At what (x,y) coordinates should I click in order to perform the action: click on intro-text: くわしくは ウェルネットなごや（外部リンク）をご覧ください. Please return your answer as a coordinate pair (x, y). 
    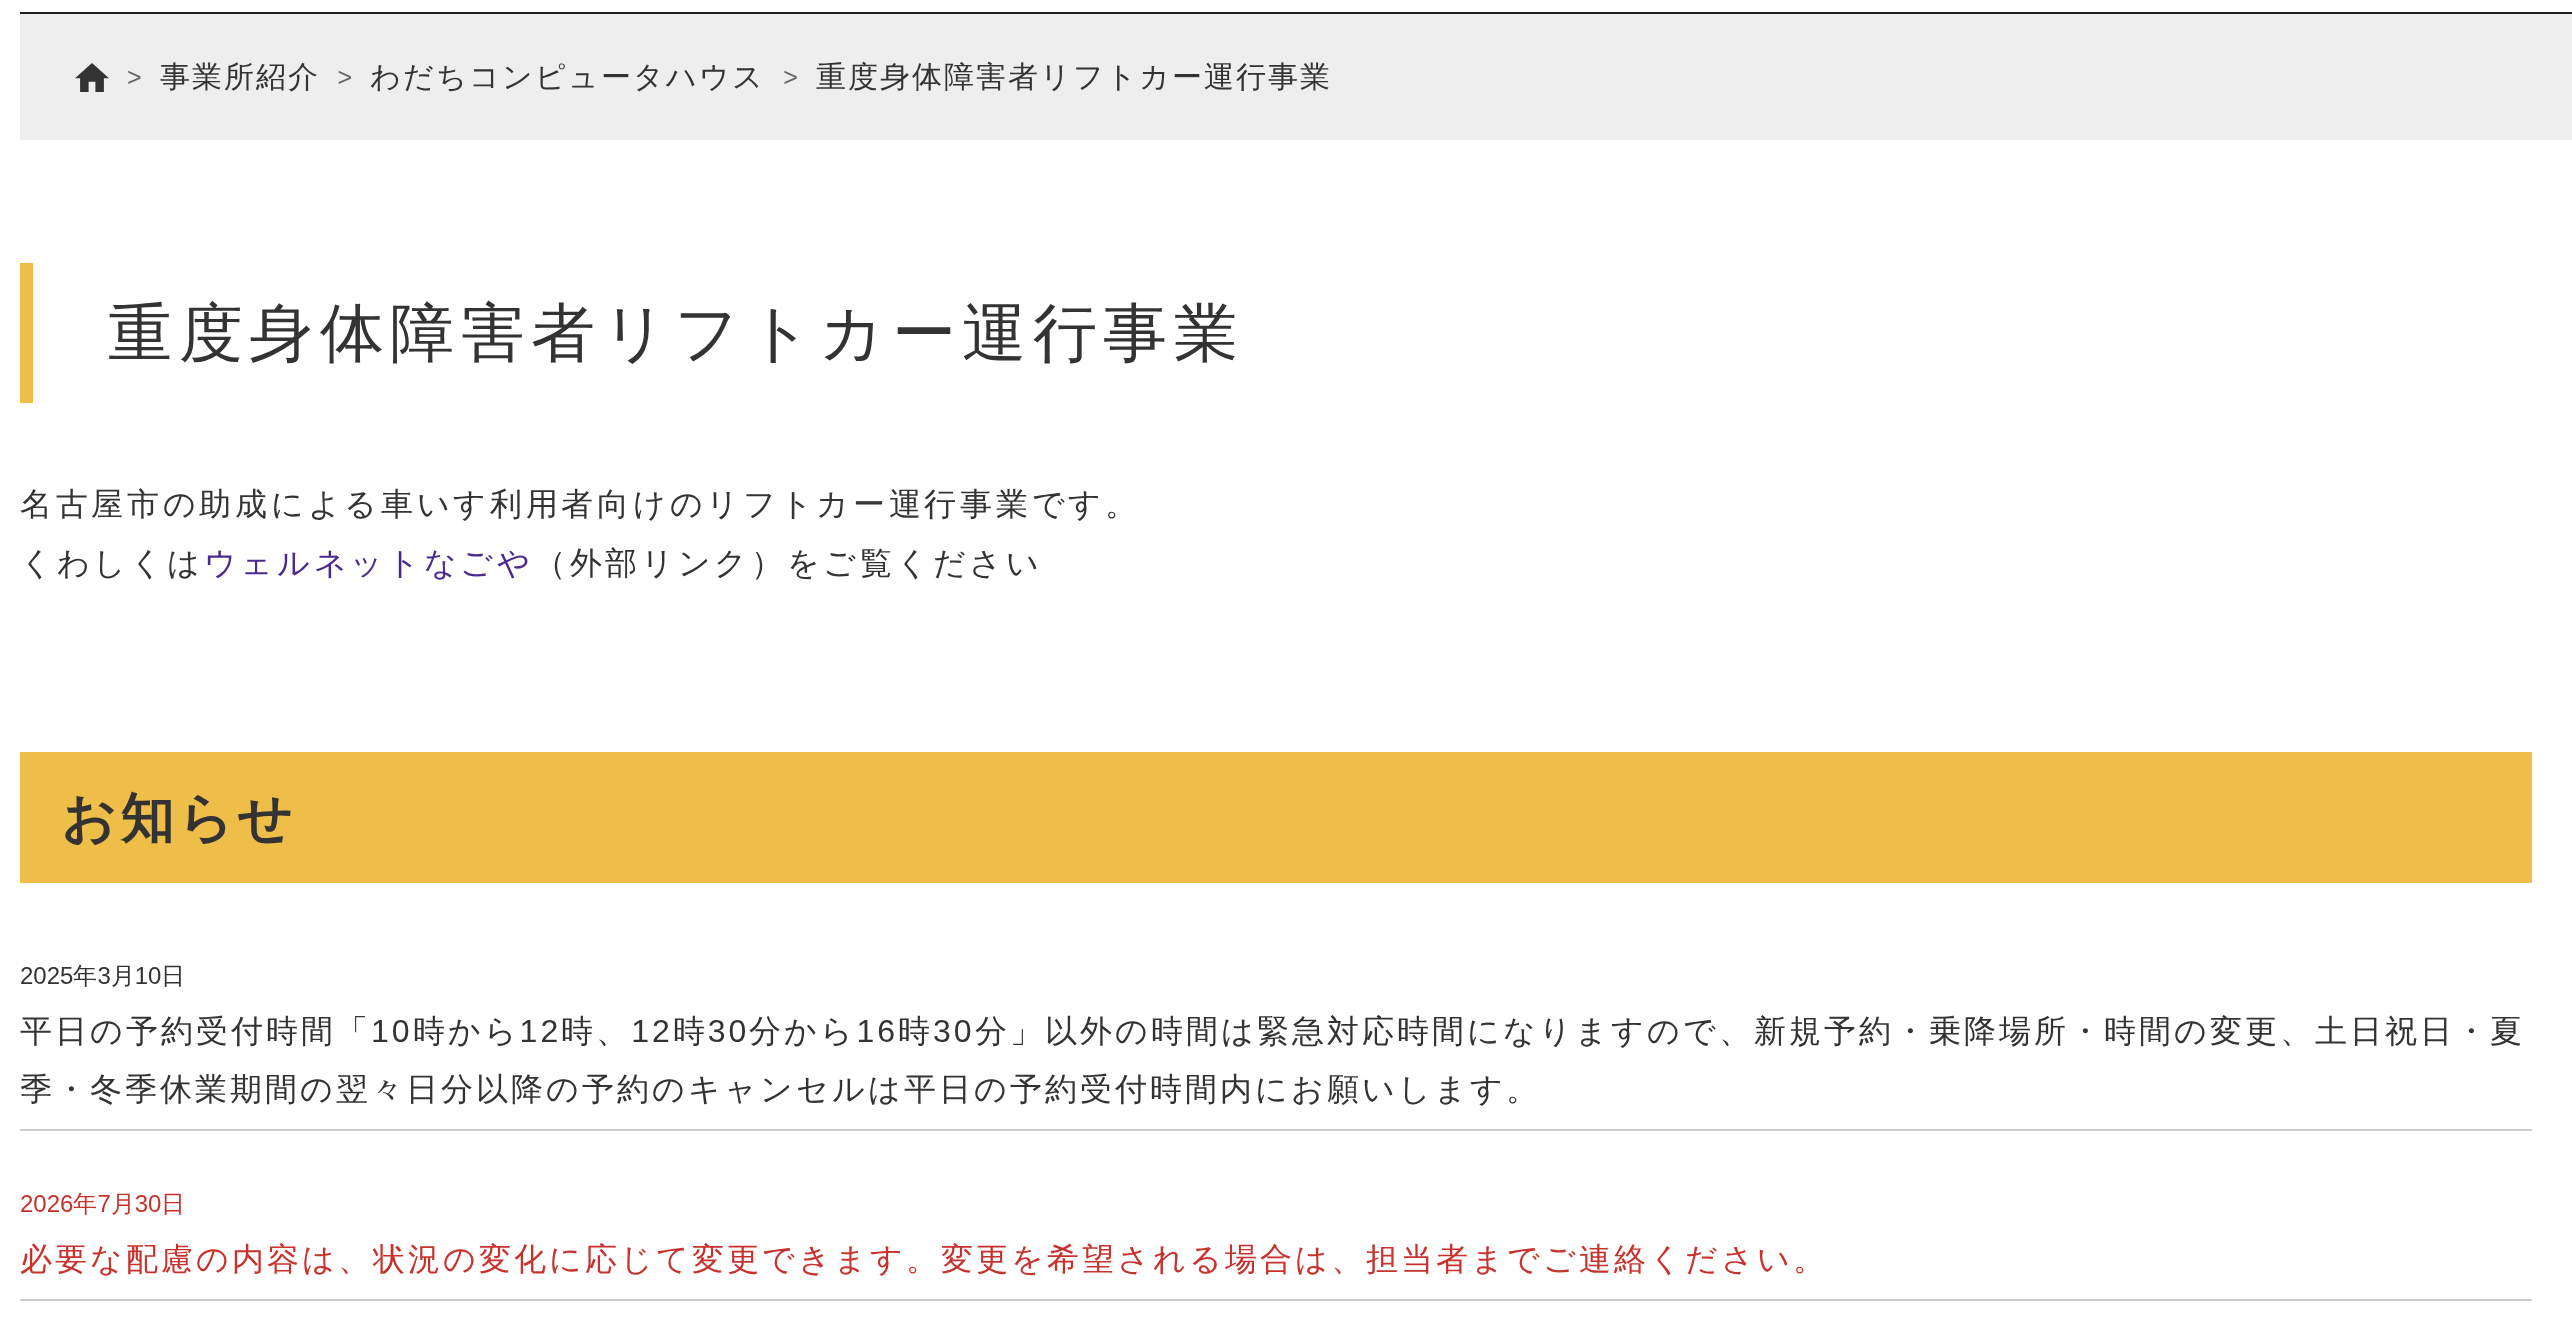
    Looking at the image, I should click on (532, 563).